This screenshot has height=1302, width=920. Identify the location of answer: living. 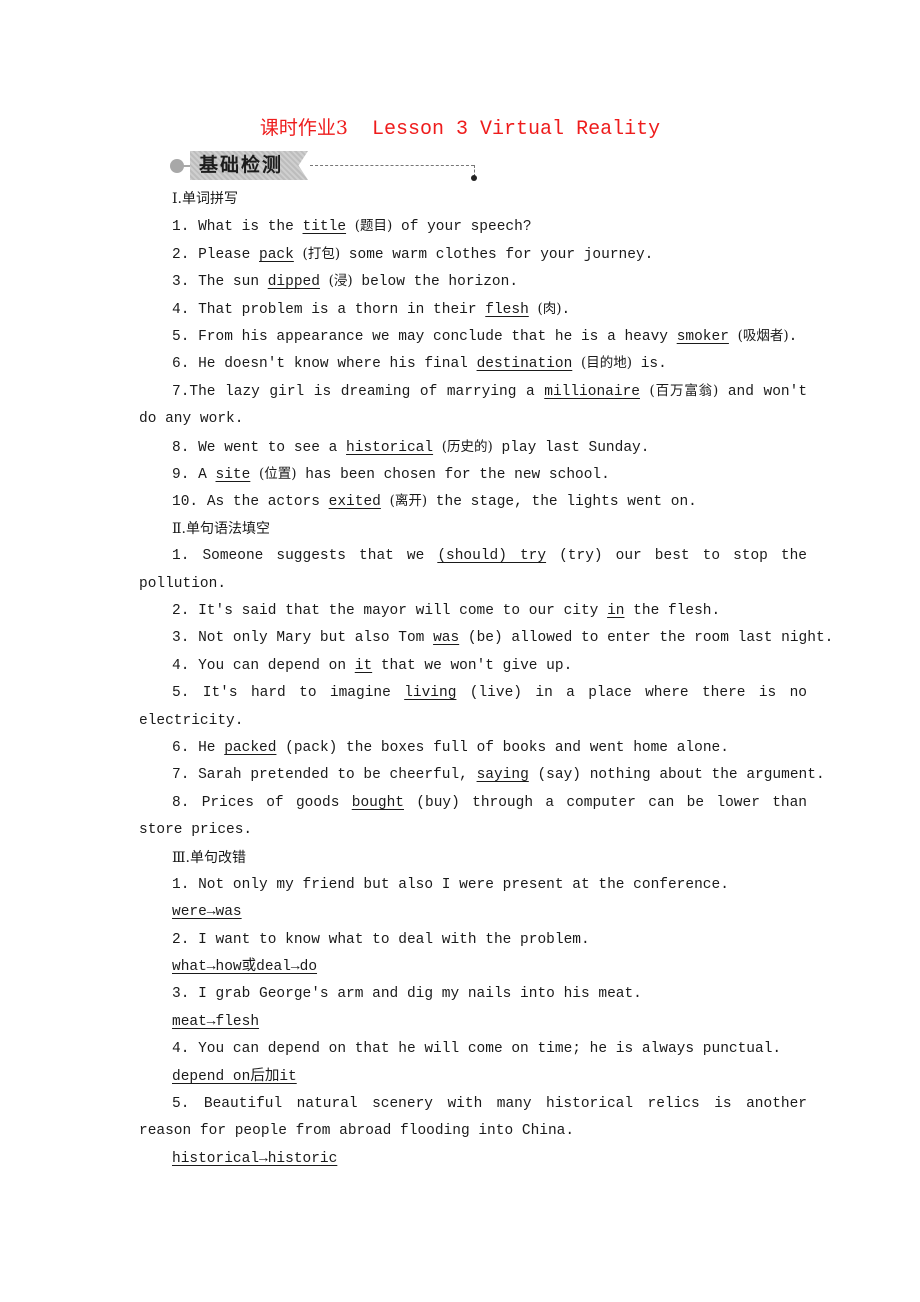
(430, 693).